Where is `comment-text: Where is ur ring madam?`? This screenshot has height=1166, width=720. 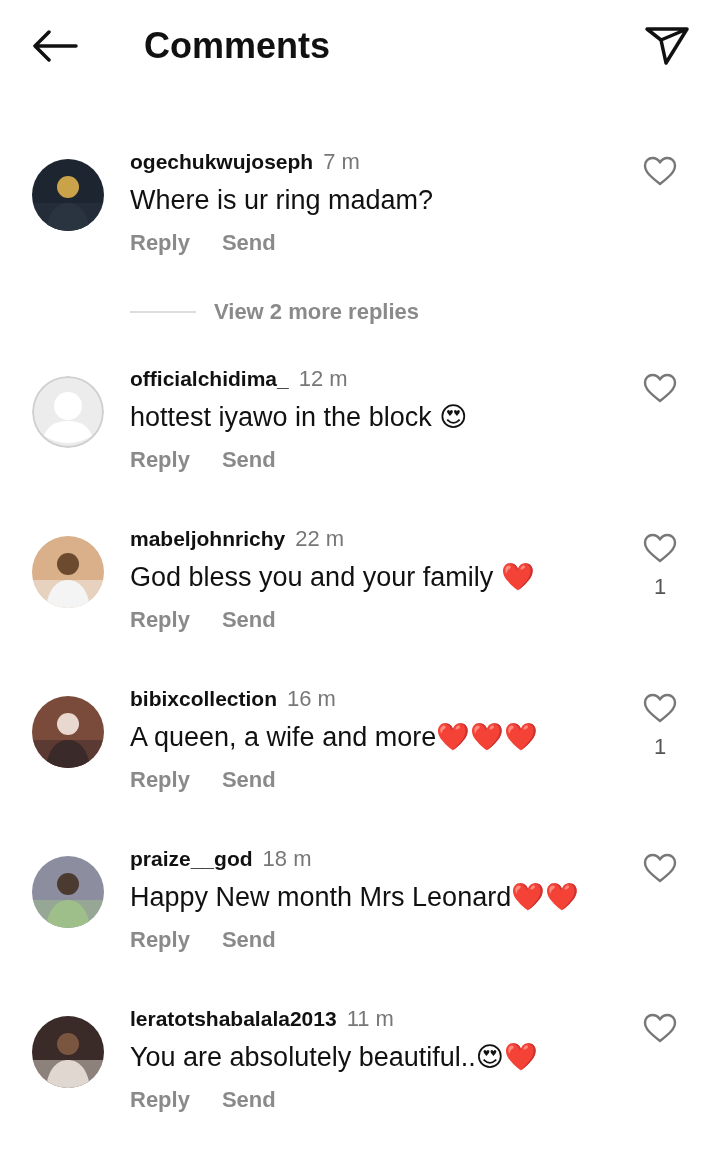 comment-text: Where is ur ring madam? is located at coordinates (282, 200).